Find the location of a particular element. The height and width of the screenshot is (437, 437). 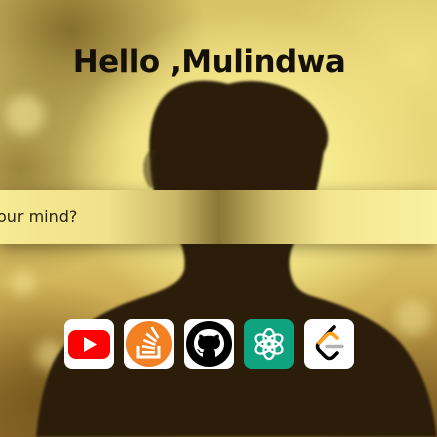

greeting-heading: Hello ,Mulindwa is located at coordinates (209, 62).